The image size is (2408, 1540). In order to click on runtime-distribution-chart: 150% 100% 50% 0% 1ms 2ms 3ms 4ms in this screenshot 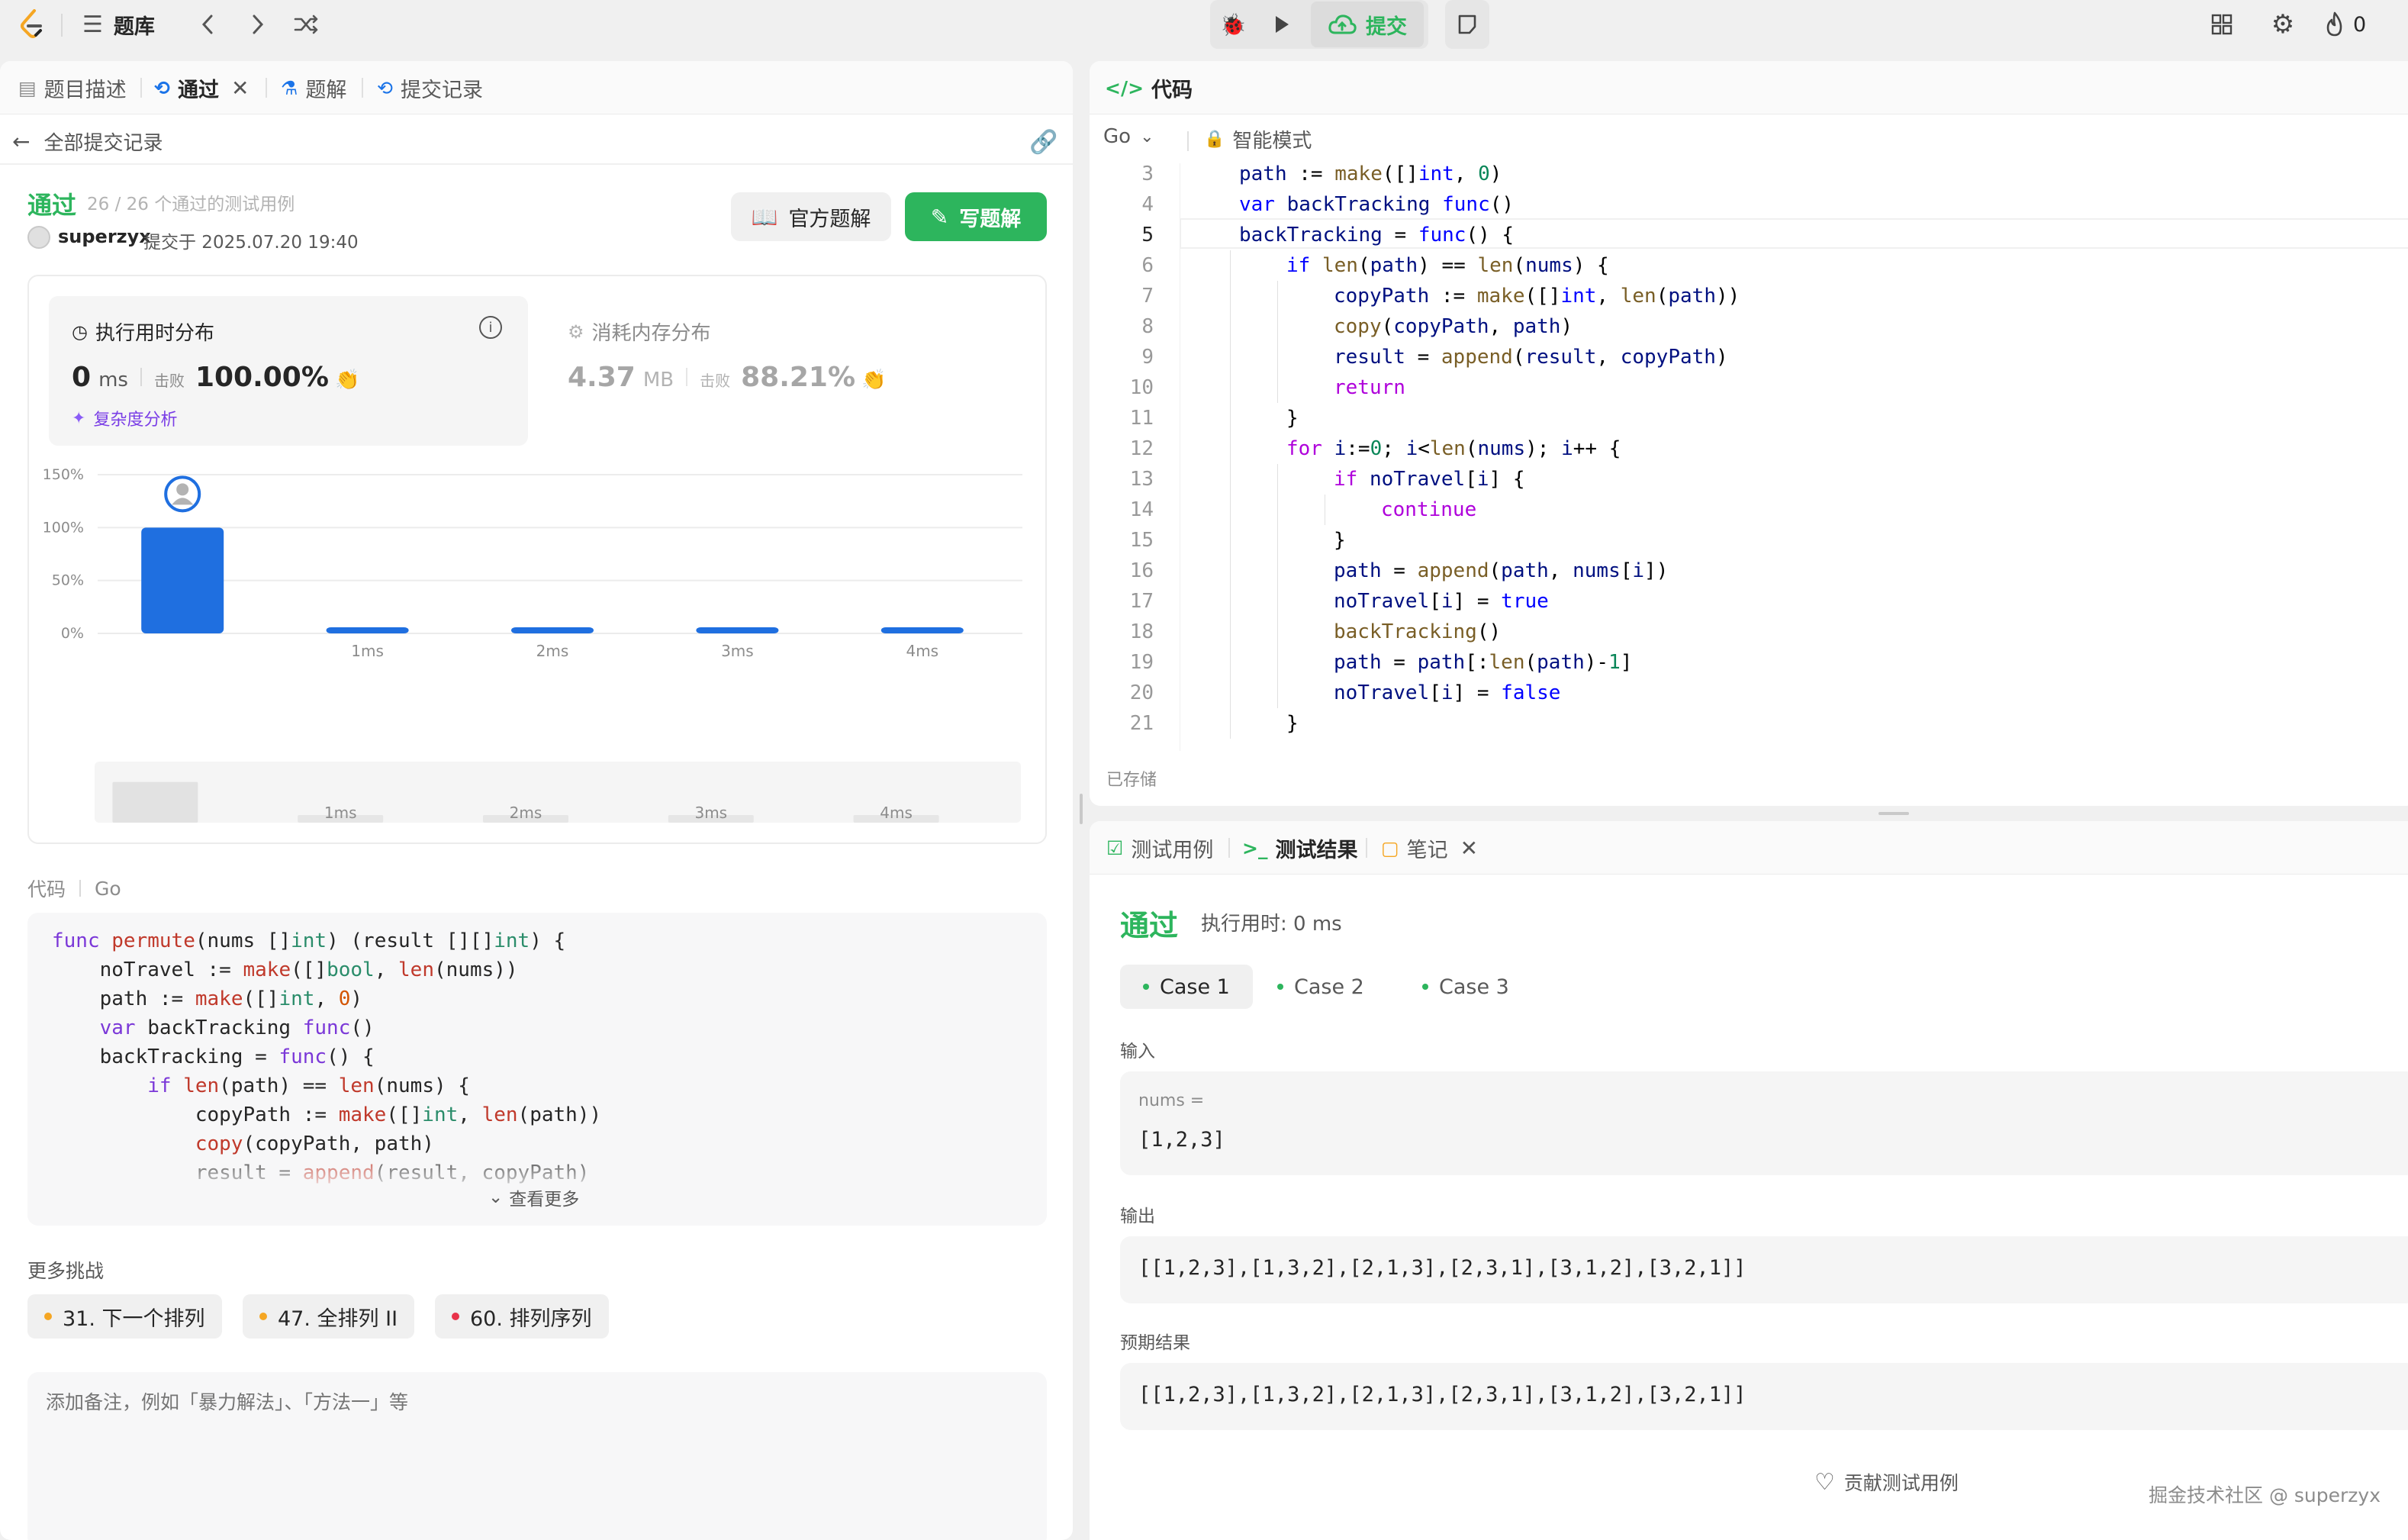, I will do `click(538, 558)`.